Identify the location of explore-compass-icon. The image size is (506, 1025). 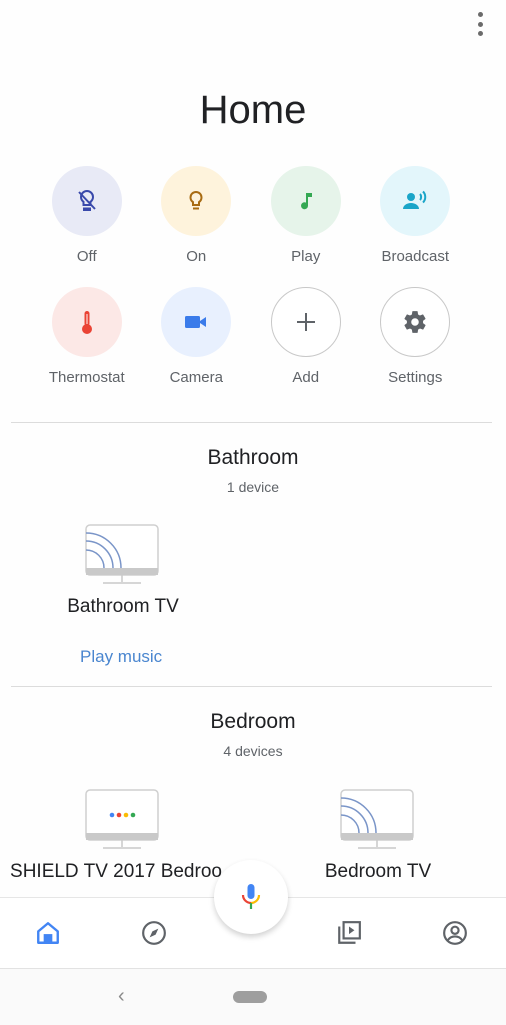
(154, 933).